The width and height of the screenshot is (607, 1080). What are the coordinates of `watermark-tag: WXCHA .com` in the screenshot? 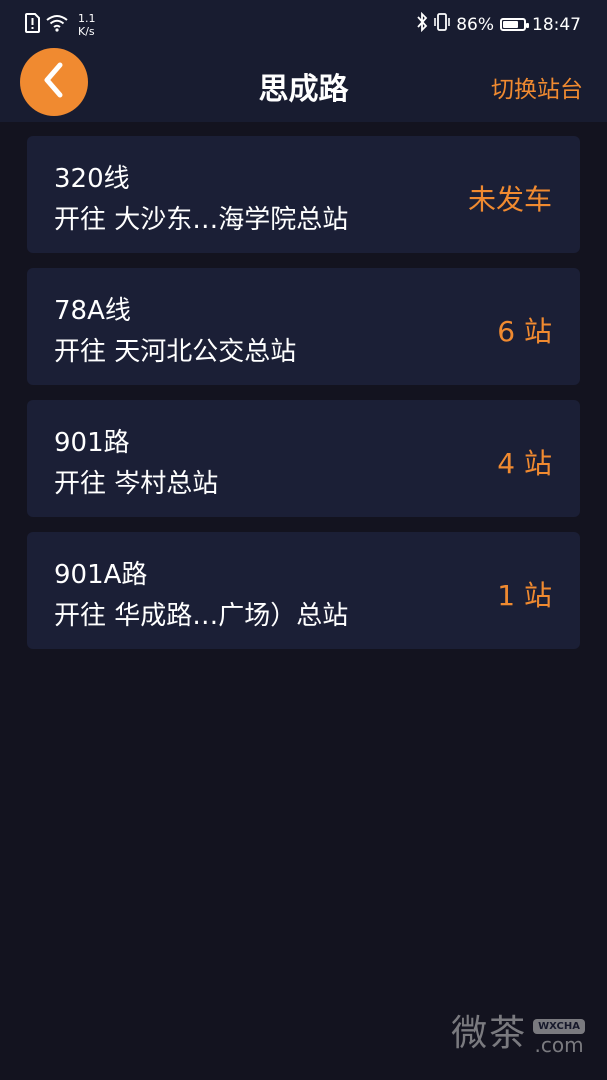 It's located at (559, 1037).